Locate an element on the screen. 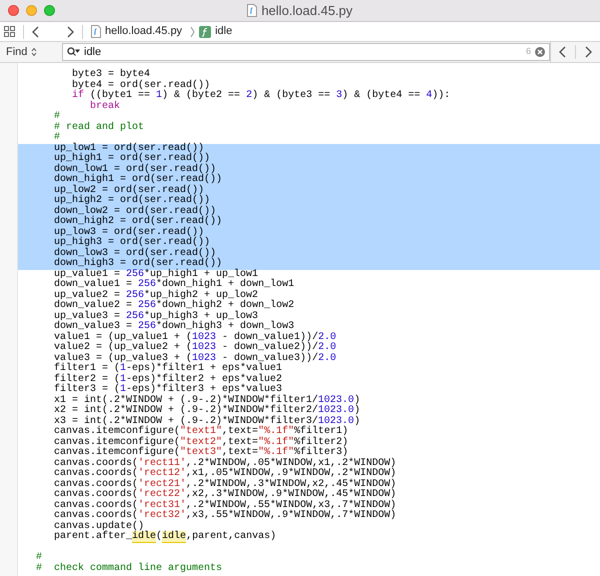 This screenshot has width=600, height=576. code-line: up_value1 = 256*up_high1 + up_low1 is located at coordinates (155, 275).